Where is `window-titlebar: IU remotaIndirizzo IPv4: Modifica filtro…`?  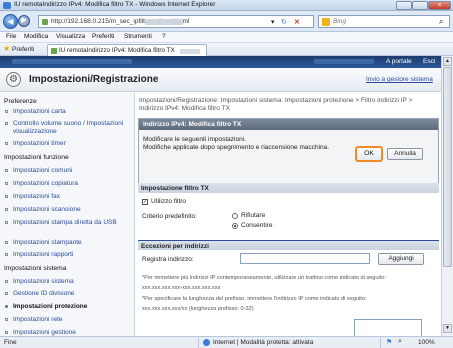 window-titlebar: IU remotaIndirizzo IPv4: Modifica filtro… is located at coordinates (226, 5).